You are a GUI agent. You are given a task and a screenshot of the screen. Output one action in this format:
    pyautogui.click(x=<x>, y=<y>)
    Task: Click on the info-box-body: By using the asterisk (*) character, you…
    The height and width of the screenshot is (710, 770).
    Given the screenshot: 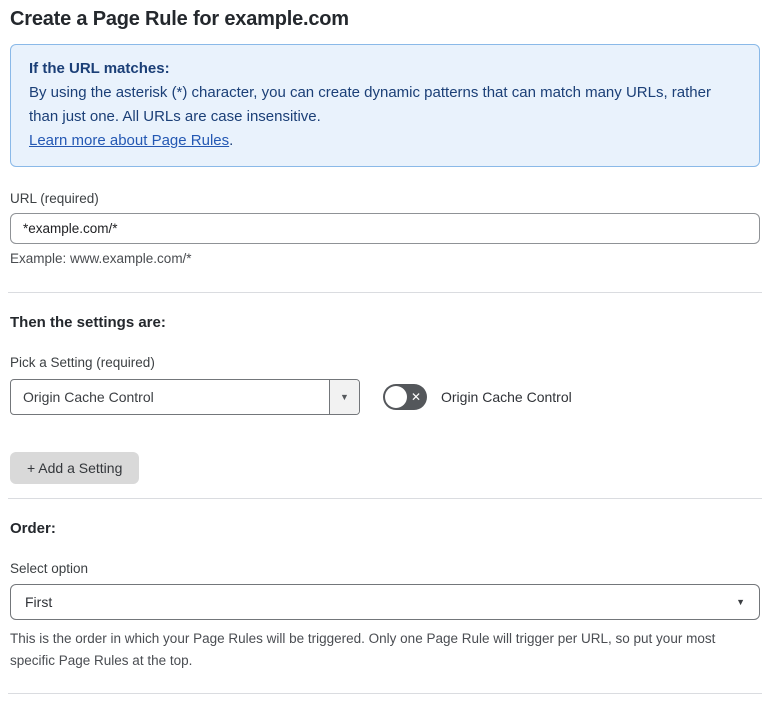 What is the action you would take?
    pyautogui.click(x=370, y=104)
    